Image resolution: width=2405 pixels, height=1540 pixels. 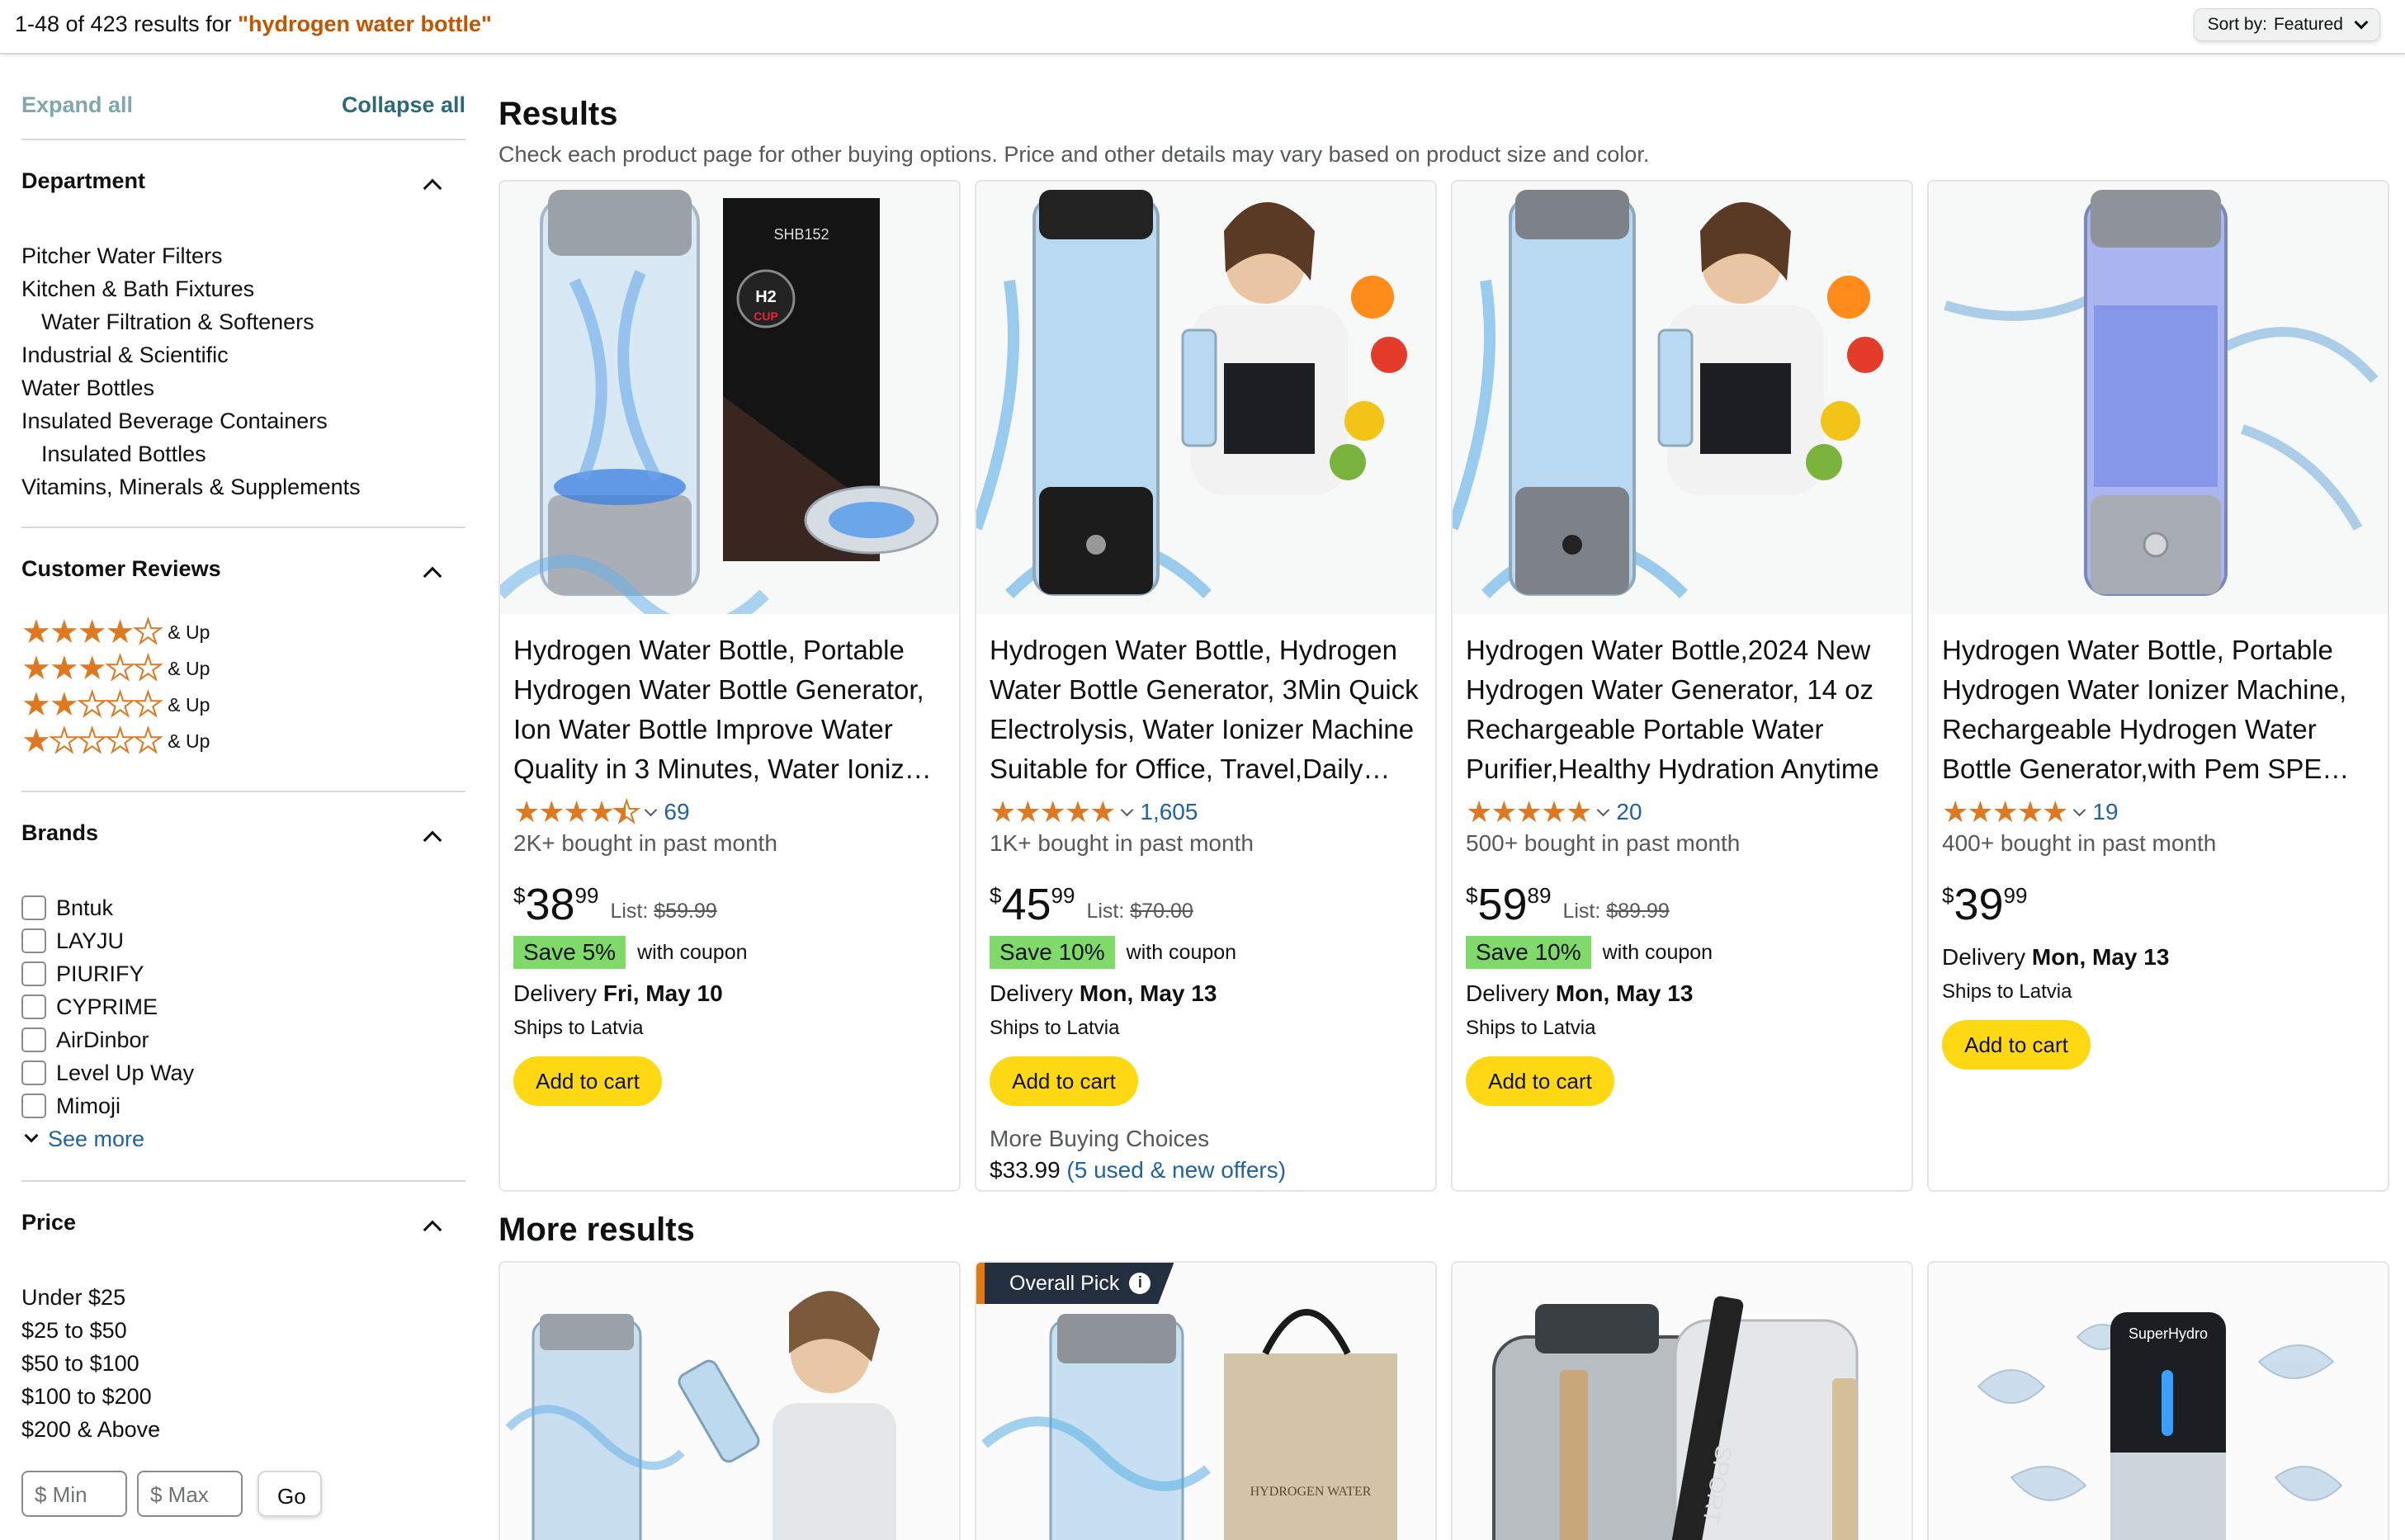 What do you see at coordinates (2286, 24) in the screenshot?
I see `sort-dropdown: Sort by: Featured` at bounding box center [2286, 24].